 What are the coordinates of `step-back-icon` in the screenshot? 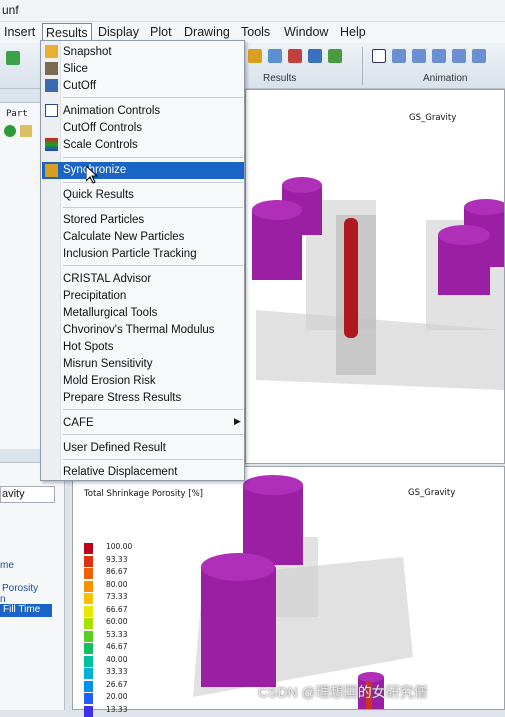 It's located at (419, 56).